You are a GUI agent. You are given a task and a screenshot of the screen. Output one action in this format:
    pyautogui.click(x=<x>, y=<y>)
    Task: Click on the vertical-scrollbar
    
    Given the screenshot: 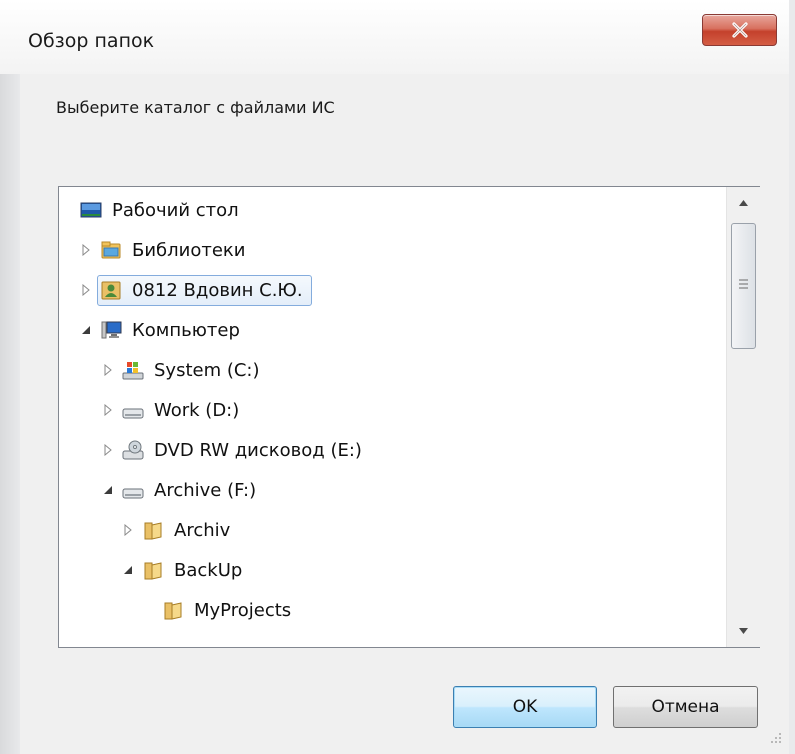 What is the action you would take?
    pyautogui.click(x=743, y=417)
    